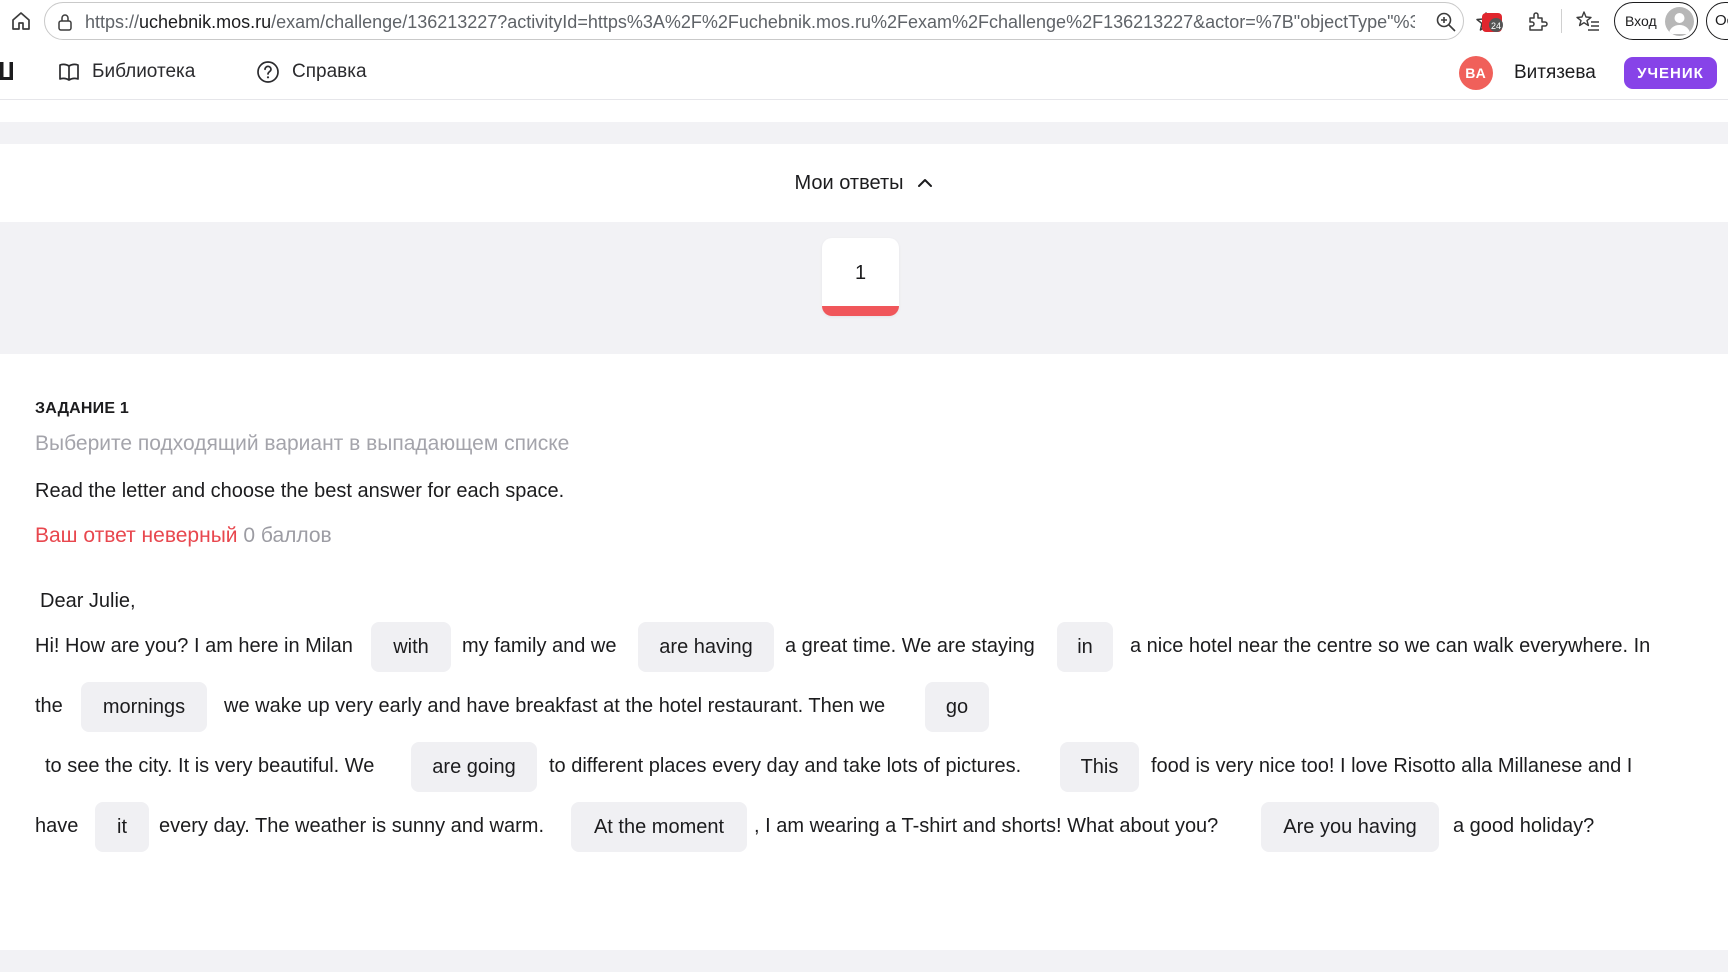  What do you see at coordinates (1099, 767) in the screenshot?
I see `answer-dropdown-7: This` at bounding box center [1099, 767].